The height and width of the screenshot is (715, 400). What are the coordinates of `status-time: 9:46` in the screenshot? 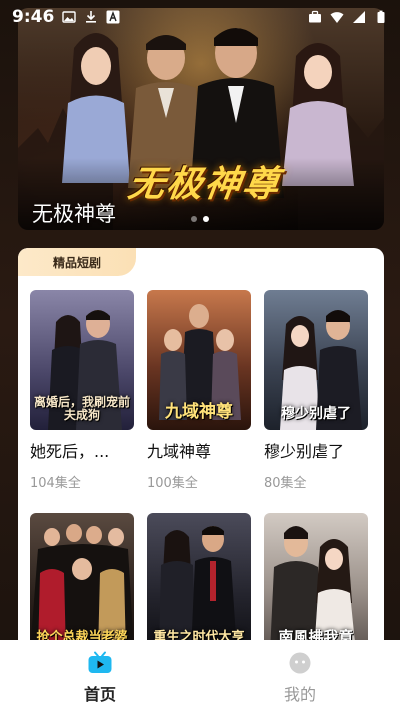 It's located at (33, 17).